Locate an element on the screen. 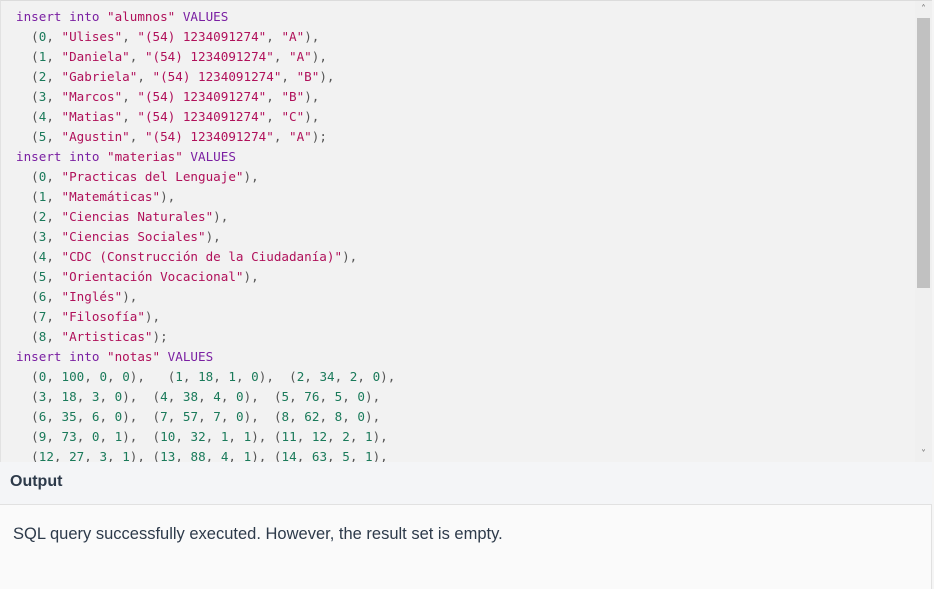  code-token: 4 is located at coordinates (164, 396).